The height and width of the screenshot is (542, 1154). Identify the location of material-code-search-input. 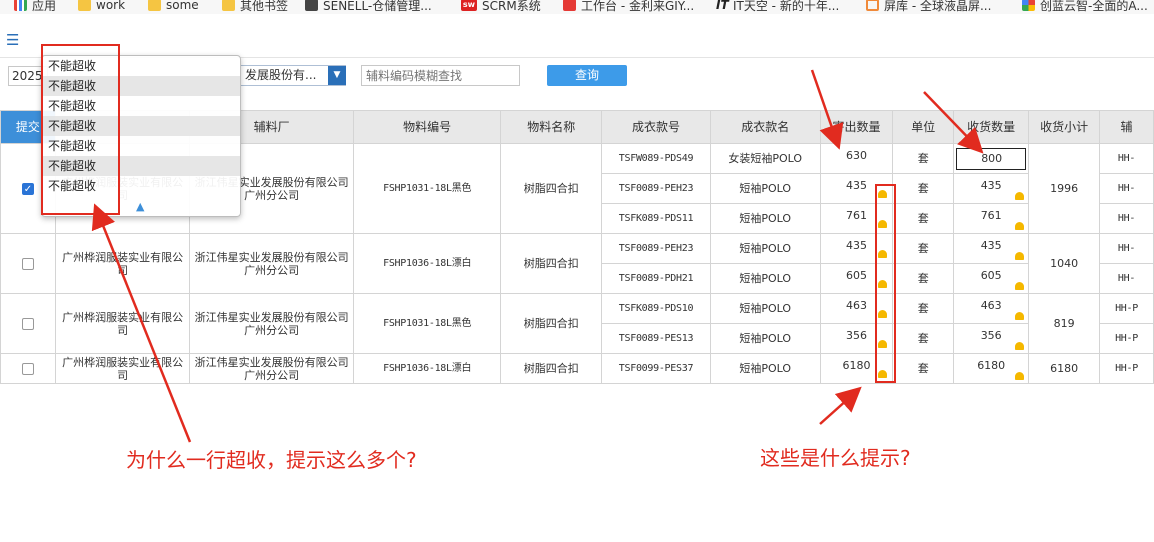
(440, 75).